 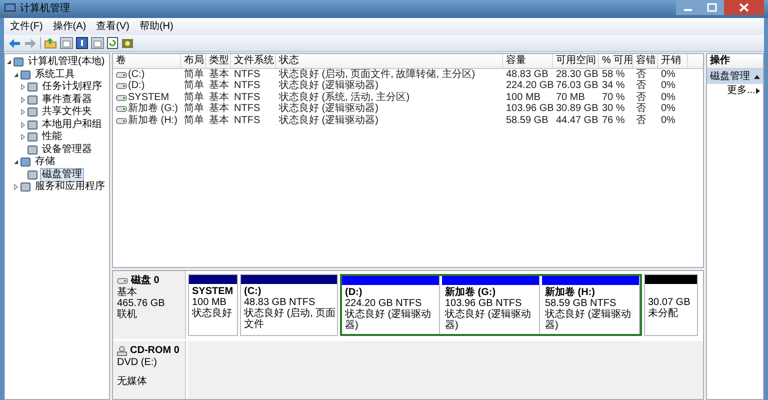 I want to click on partition-block: (C:) 48.83 GB NTFS 状态良好 (启动, 页面文件, so click(x=289, y=305).